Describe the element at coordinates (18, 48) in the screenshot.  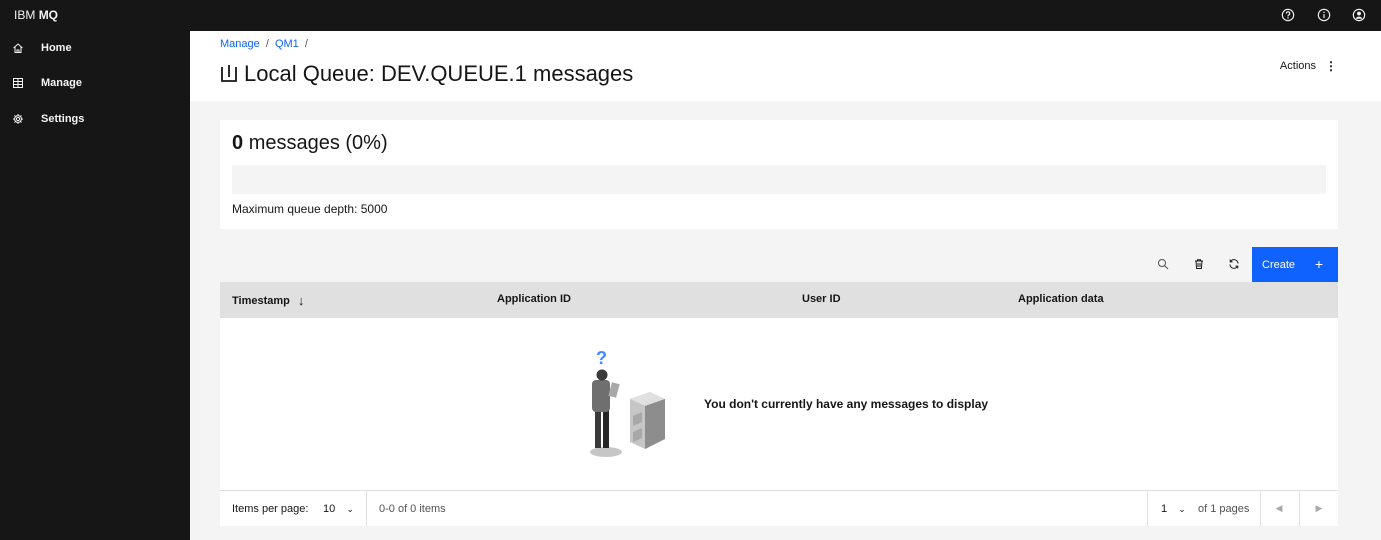
I see `home-icon` at that location.